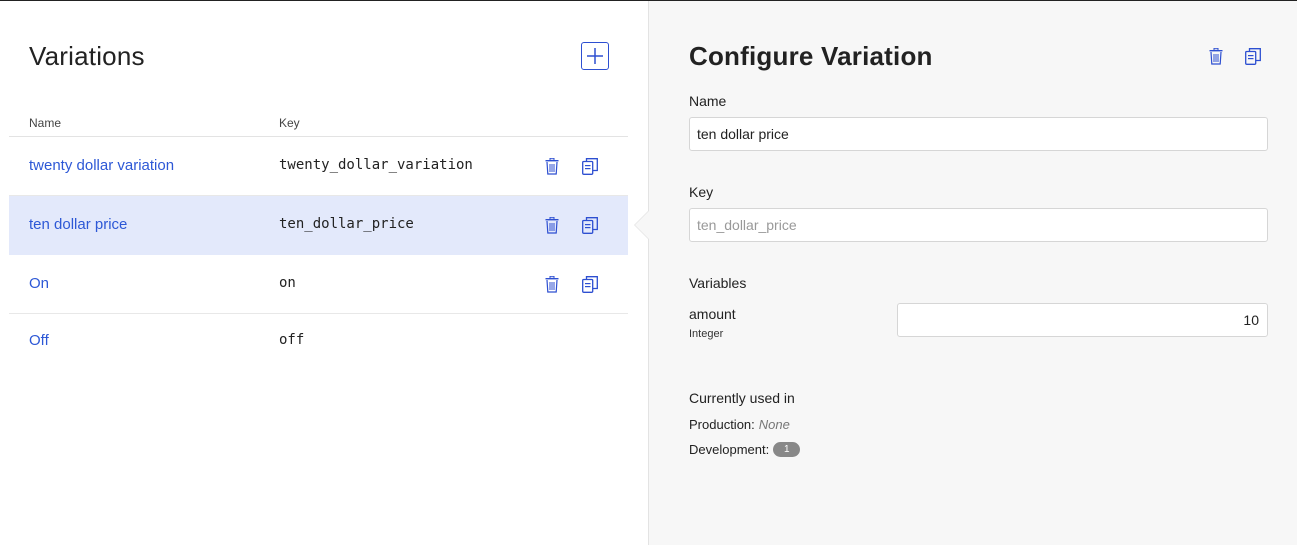 Image resolution: width=1297 pixels, height=545 pixels. What do you see at coordinates (376, 165) in the screenshot?
I see `variation-key: twenty_dollar_variation` at bounding box center [376, 165].